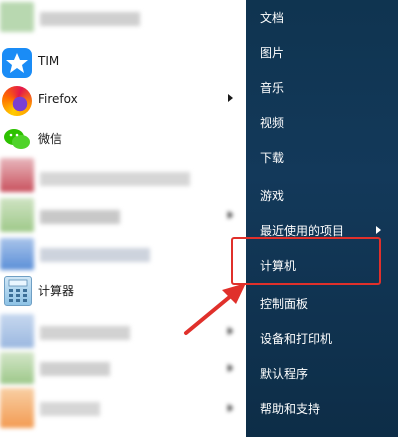 The width and height of the screenshot is (398, 437). Describe the element at coordinates (17, 63) in the screenshot. I see `tim-icon` at that location.